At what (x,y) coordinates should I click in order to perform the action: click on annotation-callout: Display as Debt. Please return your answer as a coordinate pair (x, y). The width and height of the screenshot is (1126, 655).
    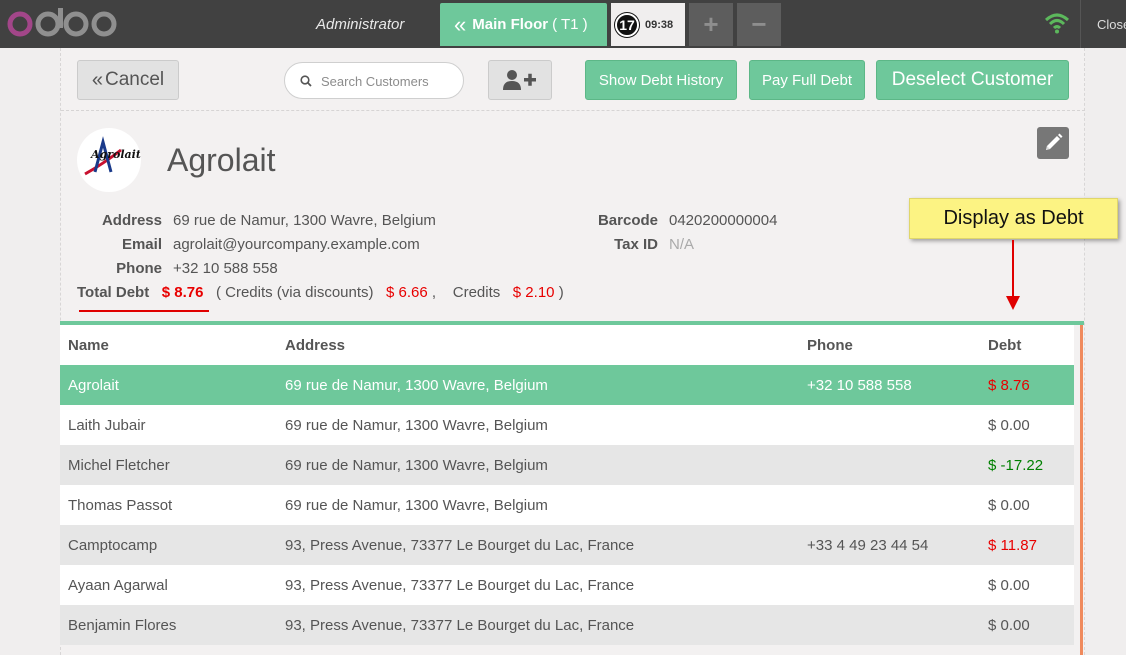
    Looking at the image, I should click on (1013, 218).